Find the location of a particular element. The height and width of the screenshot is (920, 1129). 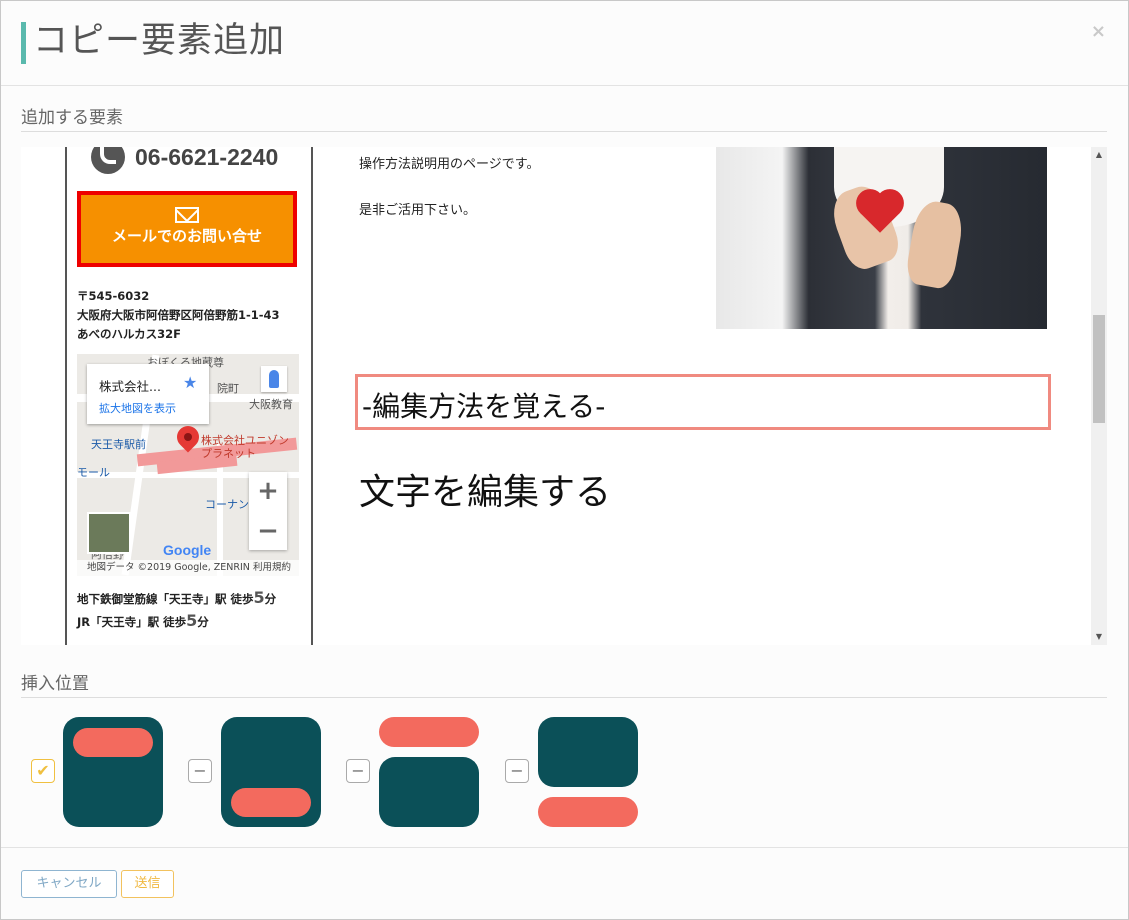

selected-heading-element: -編集方法を覚える- is located at coordinates (703, 402).